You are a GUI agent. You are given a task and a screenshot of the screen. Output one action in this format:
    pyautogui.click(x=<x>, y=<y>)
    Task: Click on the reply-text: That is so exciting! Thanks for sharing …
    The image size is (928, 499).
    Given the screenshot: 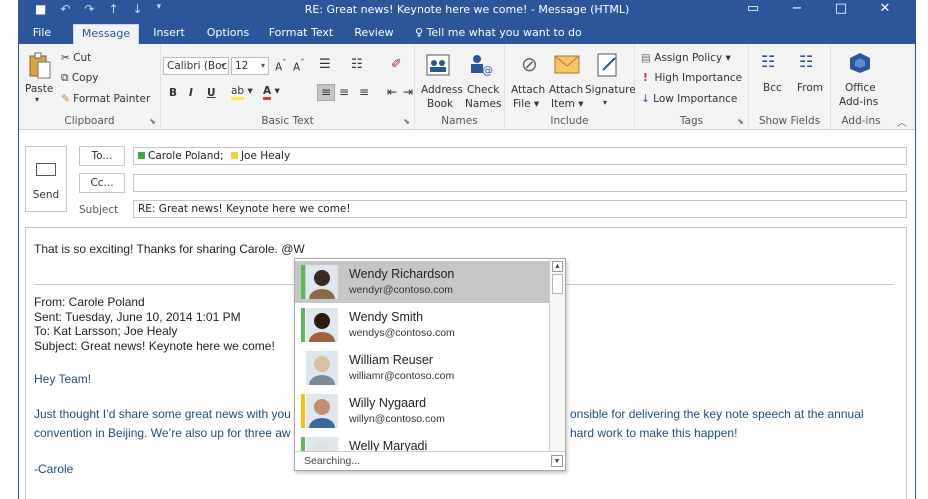 What is the action you would take?
    pyautogui.click(x=169, y=249)
    